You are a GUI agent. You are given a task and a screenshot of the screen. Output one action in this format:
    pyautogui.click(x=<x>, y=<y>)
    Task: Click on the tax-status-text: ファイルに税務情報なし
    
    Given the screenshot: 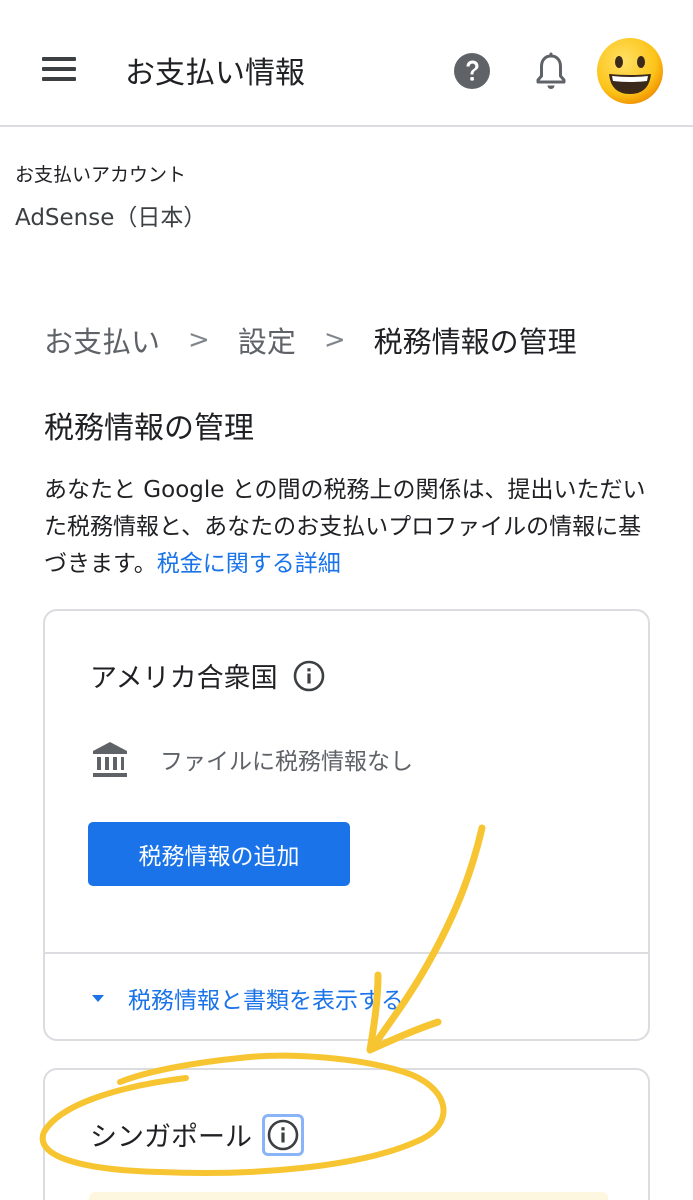 What is the action you would take?
    pyautogui.click(x=286, y=762)
    